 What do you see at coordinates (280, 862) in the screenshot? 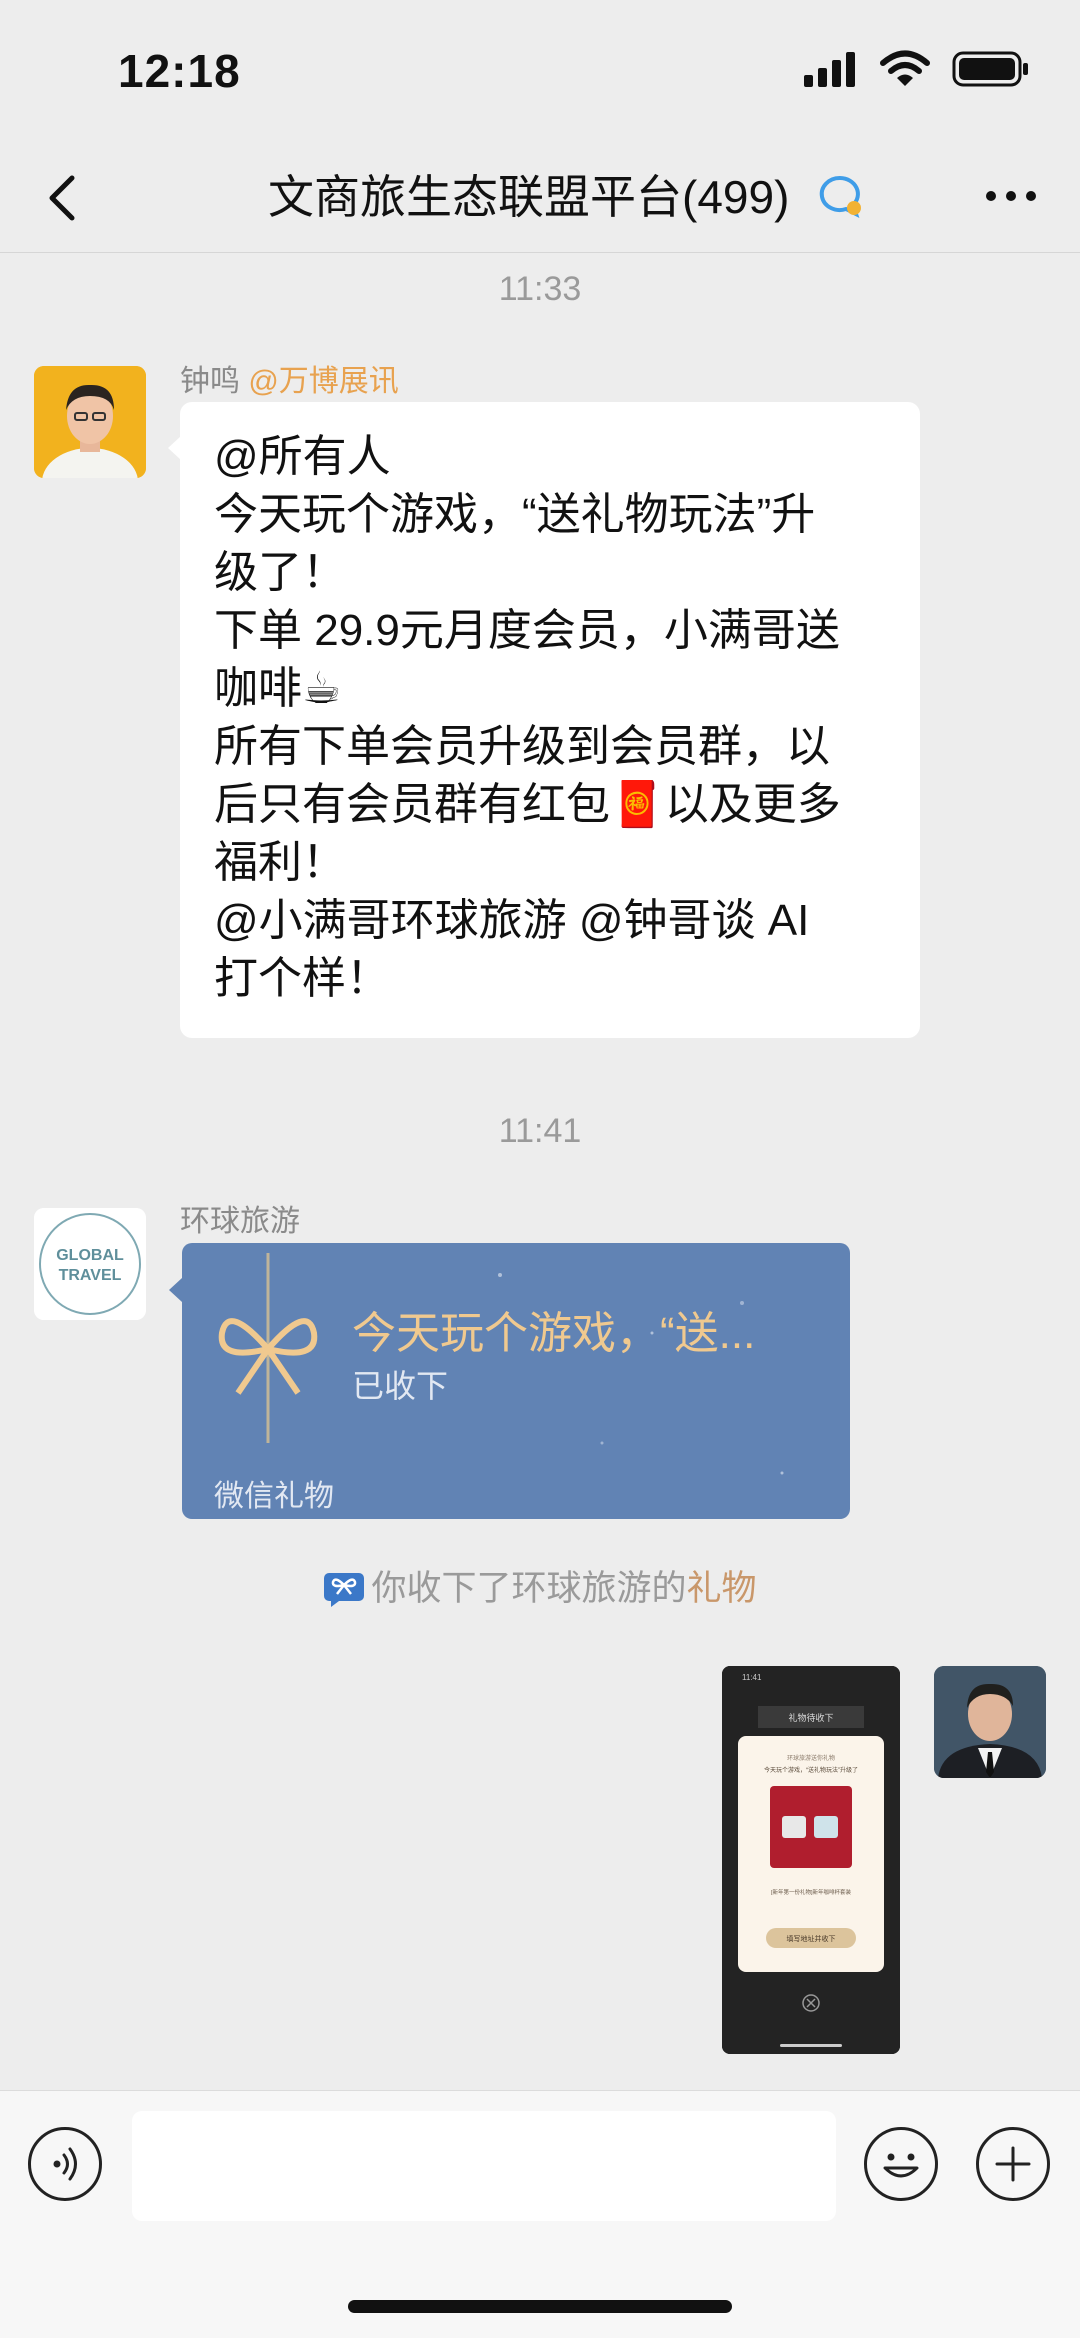
I see `message-line: 福利！` at bounding box center [280, 862].